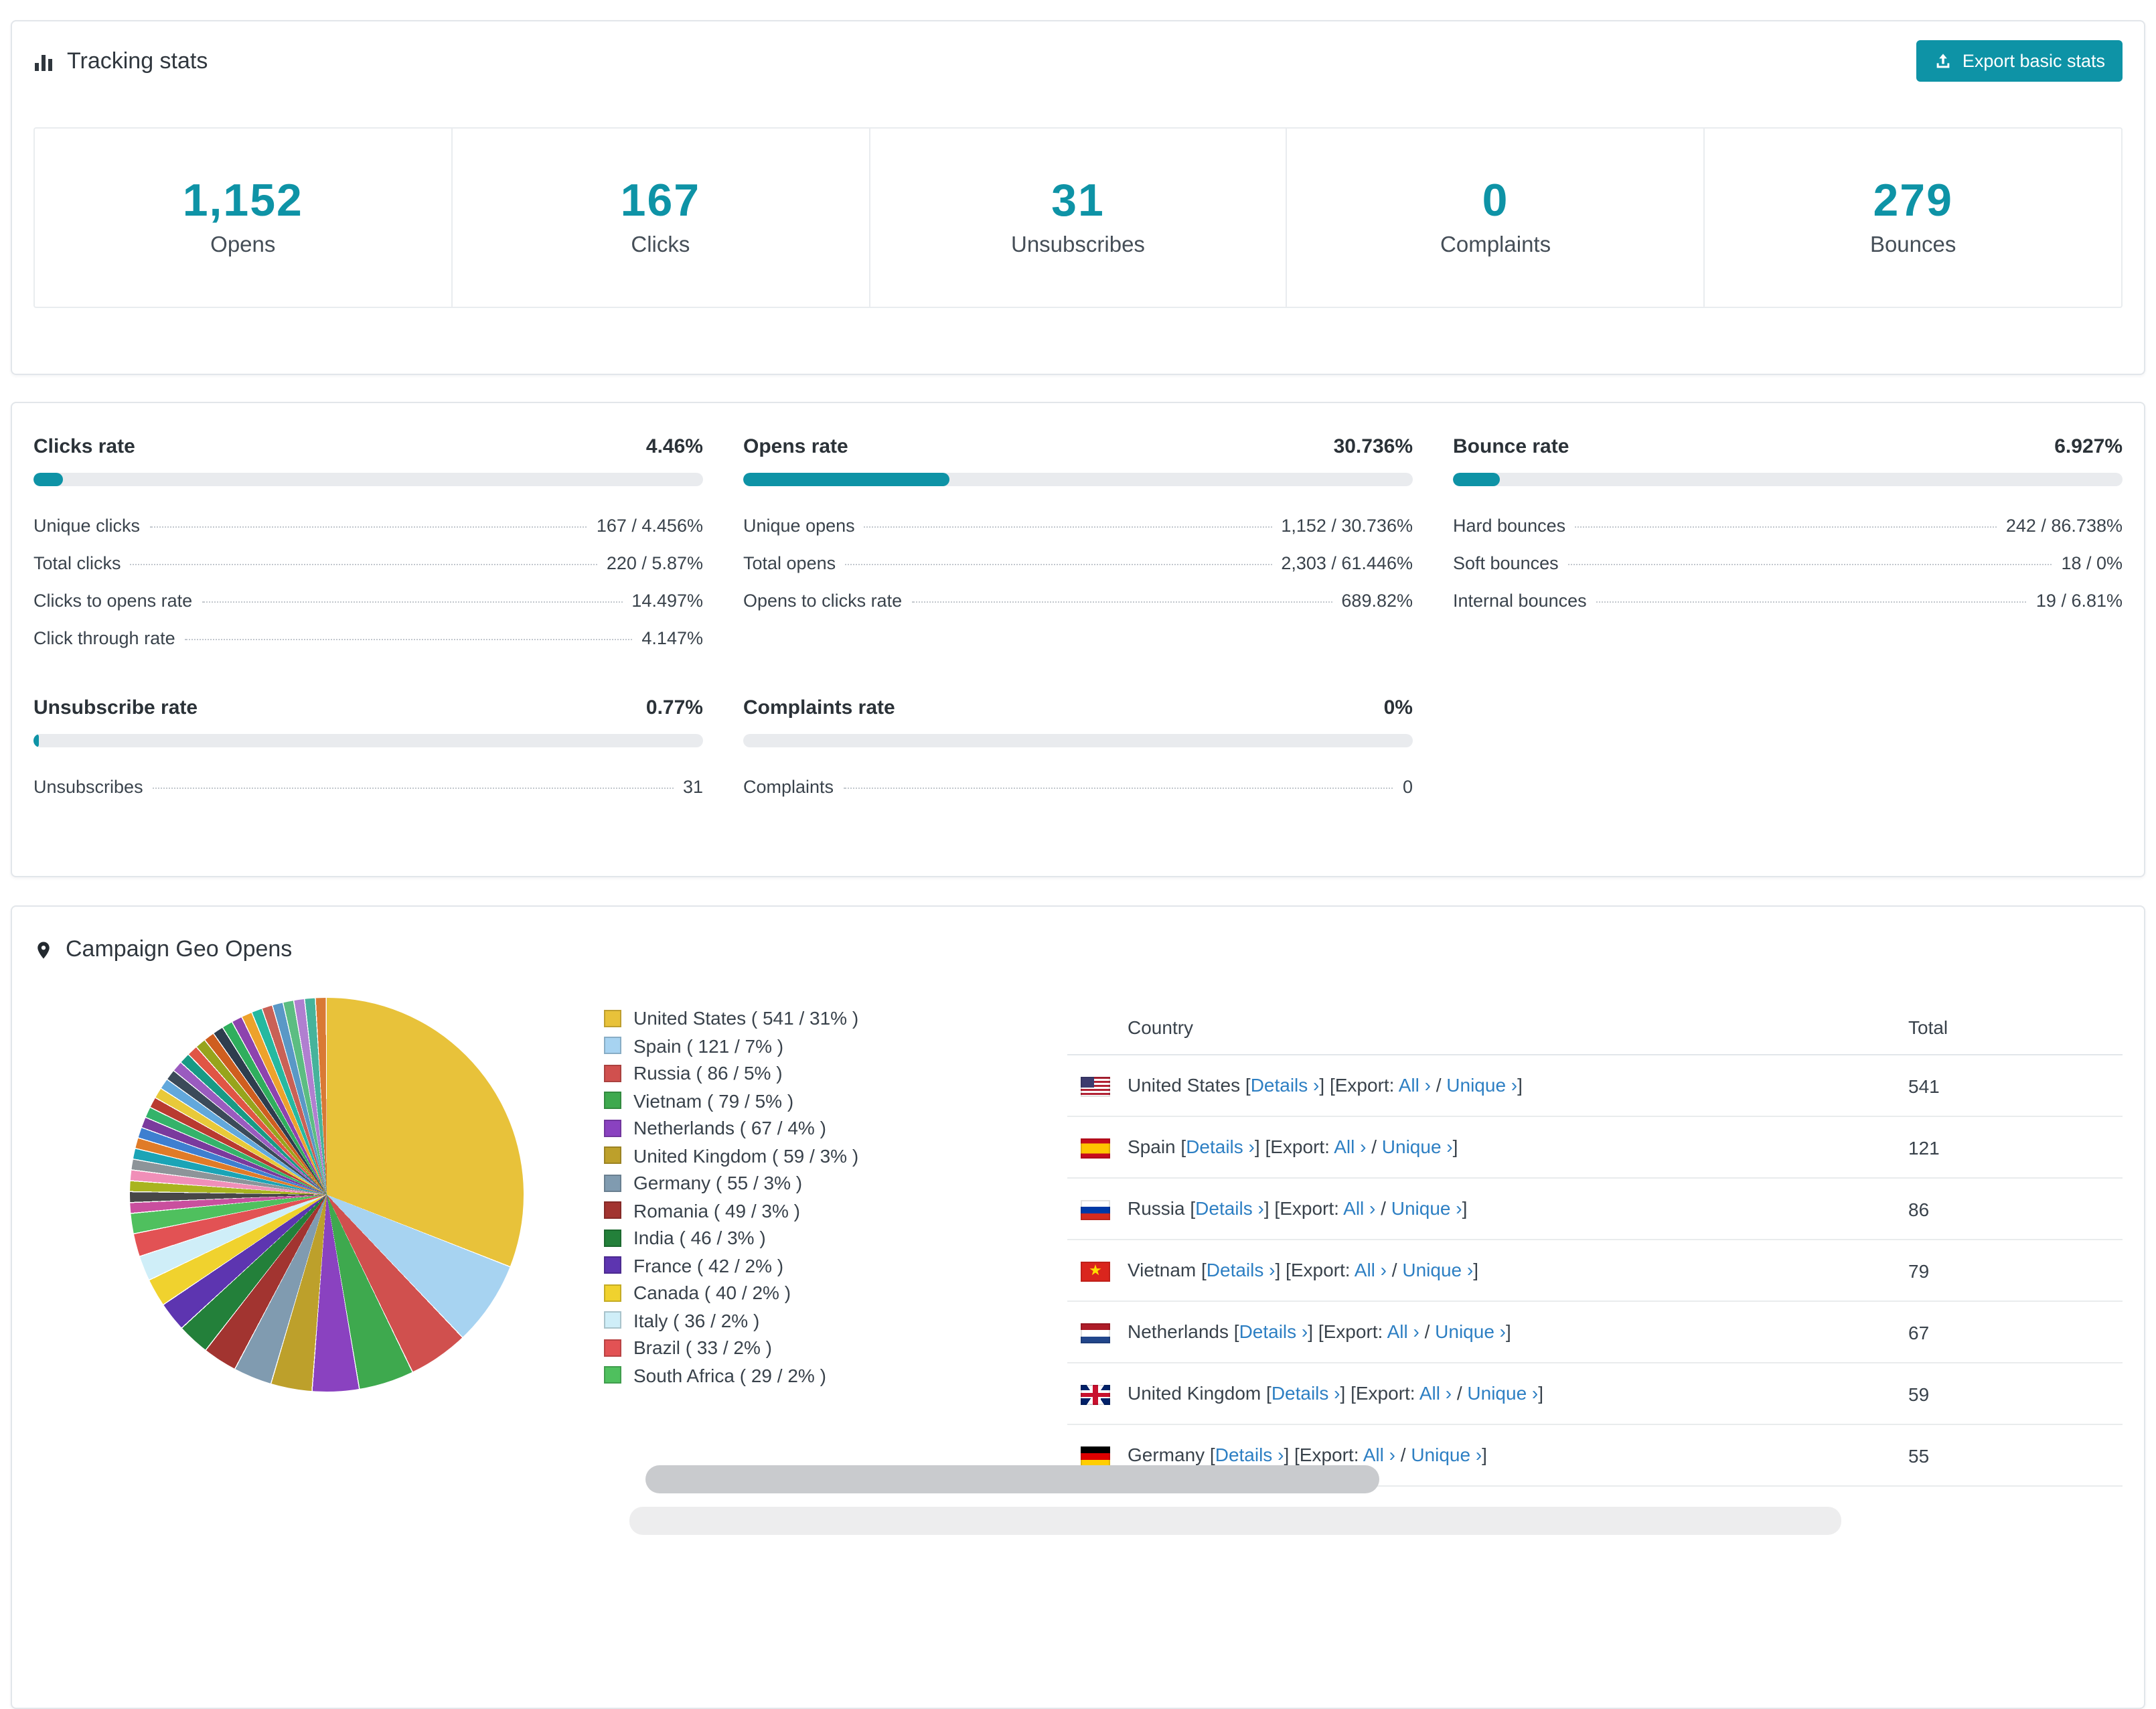 This screenshot has width=2156, height=1709. Describe the element at coordinates (805, 1238) in the screenshot. I see `legend-item-india: India ( 46 / 3% )` at that location.